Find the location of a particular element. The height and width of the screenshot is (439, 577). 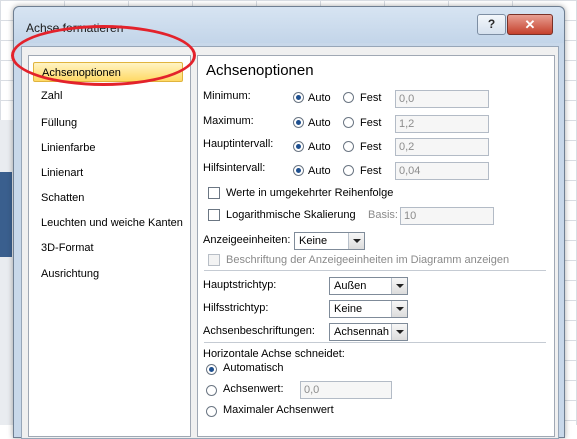

cross-auto-radio is located at coordinates (211, 369).